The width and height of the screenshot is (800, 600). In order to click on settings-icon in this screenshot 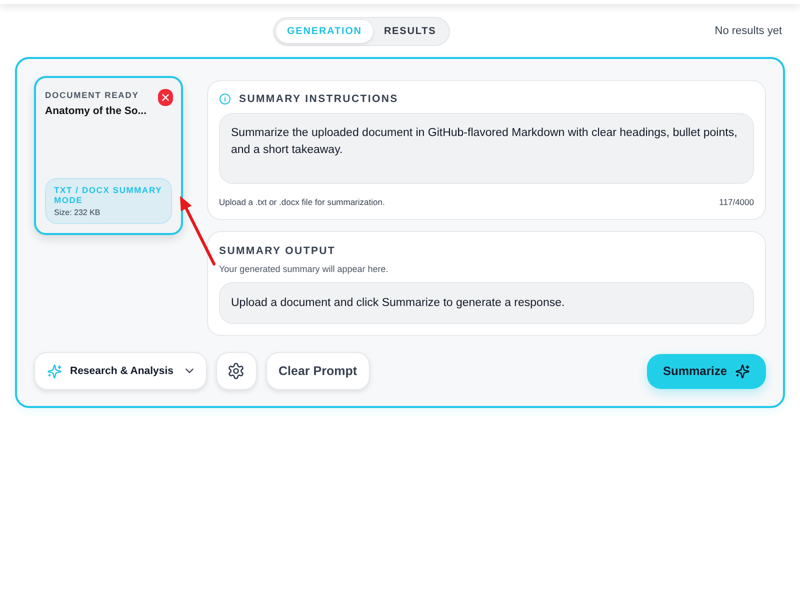, I will do `click(236, 371)`.